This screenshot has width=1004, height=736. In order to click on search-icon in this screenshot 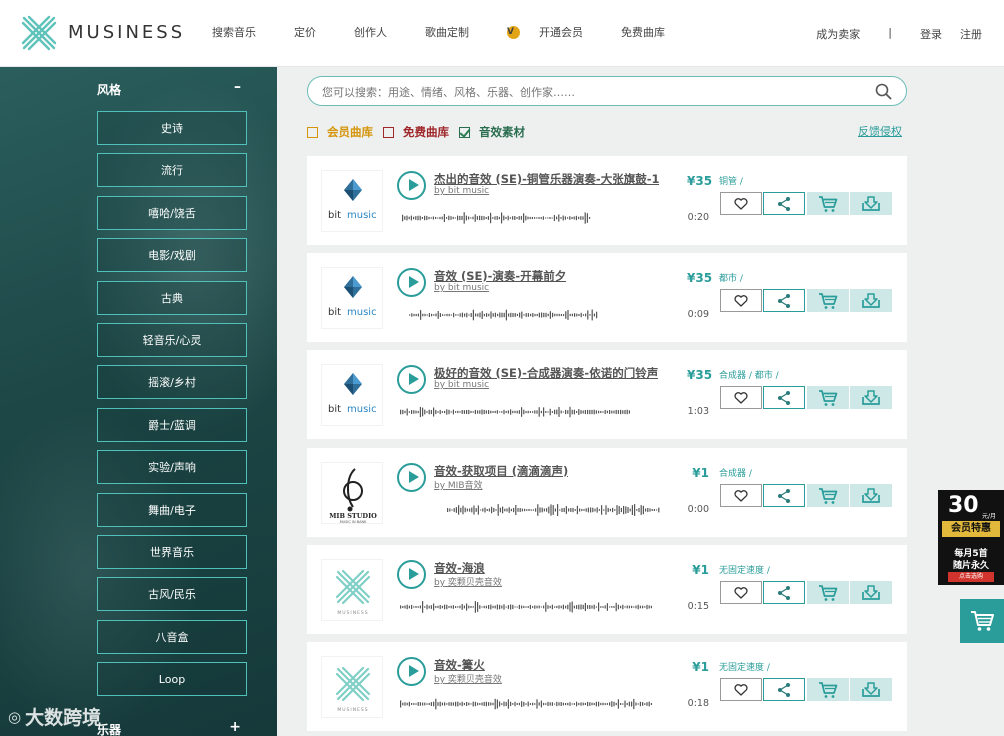, I will do `click(883, 91)`.